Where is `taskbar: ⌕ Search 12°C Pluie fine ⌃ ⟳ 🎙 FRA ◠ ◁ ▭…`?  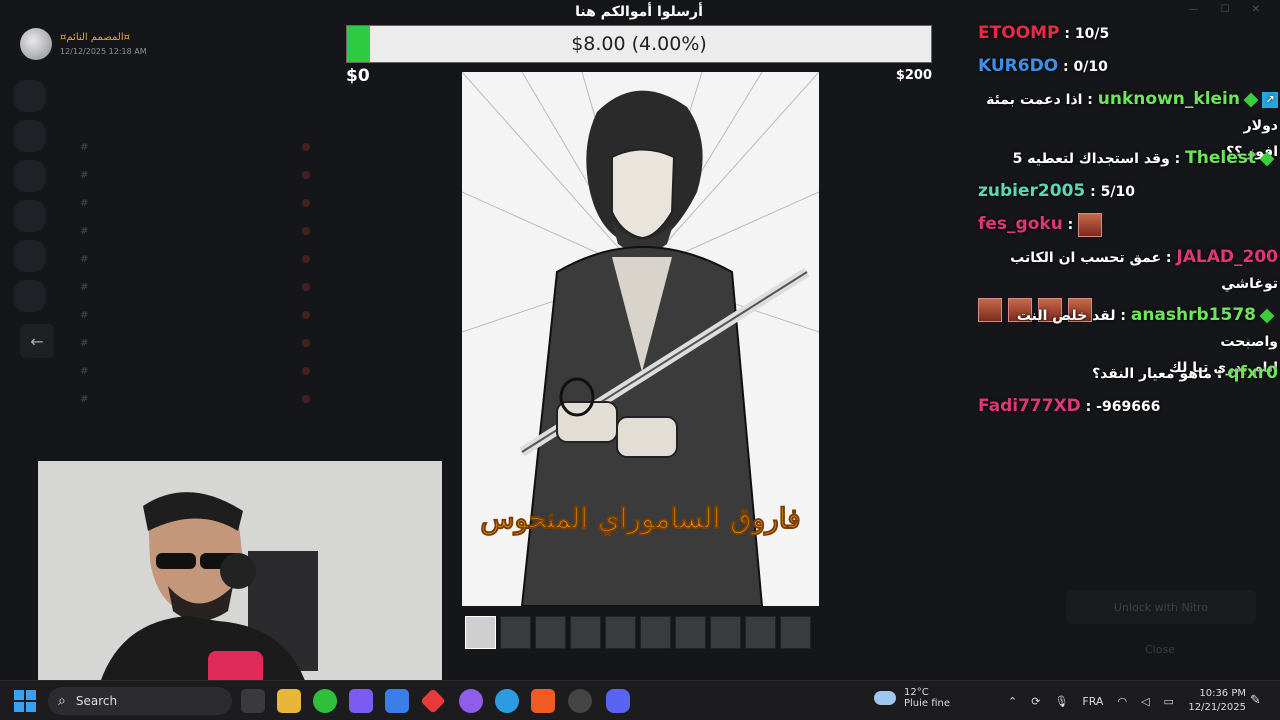 taskbar: ⌕ Search 12°C Pluie fine ⌃ ⟳ 🎙 FRA ◠ ◁ ▭… is located at coordinates (640, 700).